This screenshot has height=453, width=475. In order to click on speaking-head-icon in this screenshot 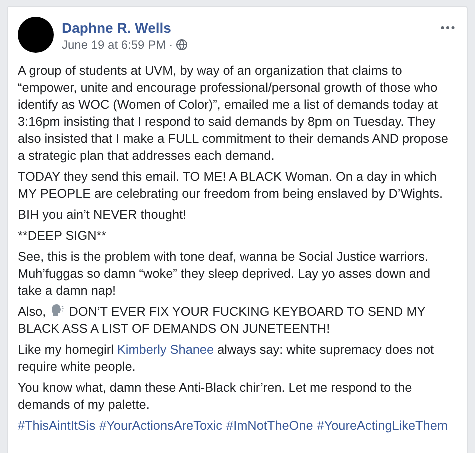, I will do `click(57, 310)`.